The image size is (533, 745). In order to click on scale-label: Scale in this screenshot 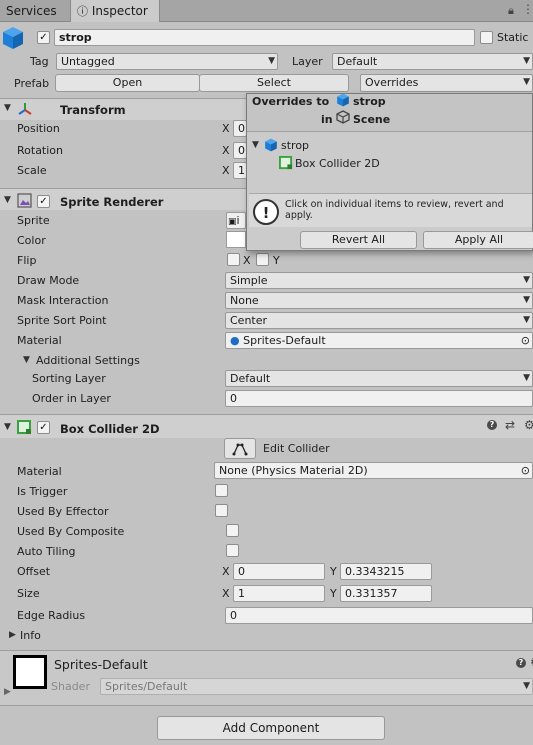, I will do `click(32, 170)`.